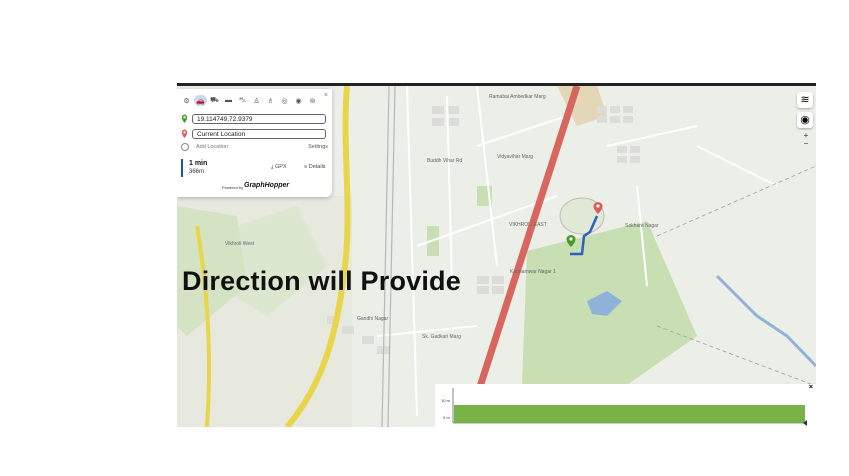 Image resolution: width=849 pixels, height=476 pixels. Describe the element at coordinates (214, 100) in the screenshot. I see `truck-icon: ⛟` at that location.